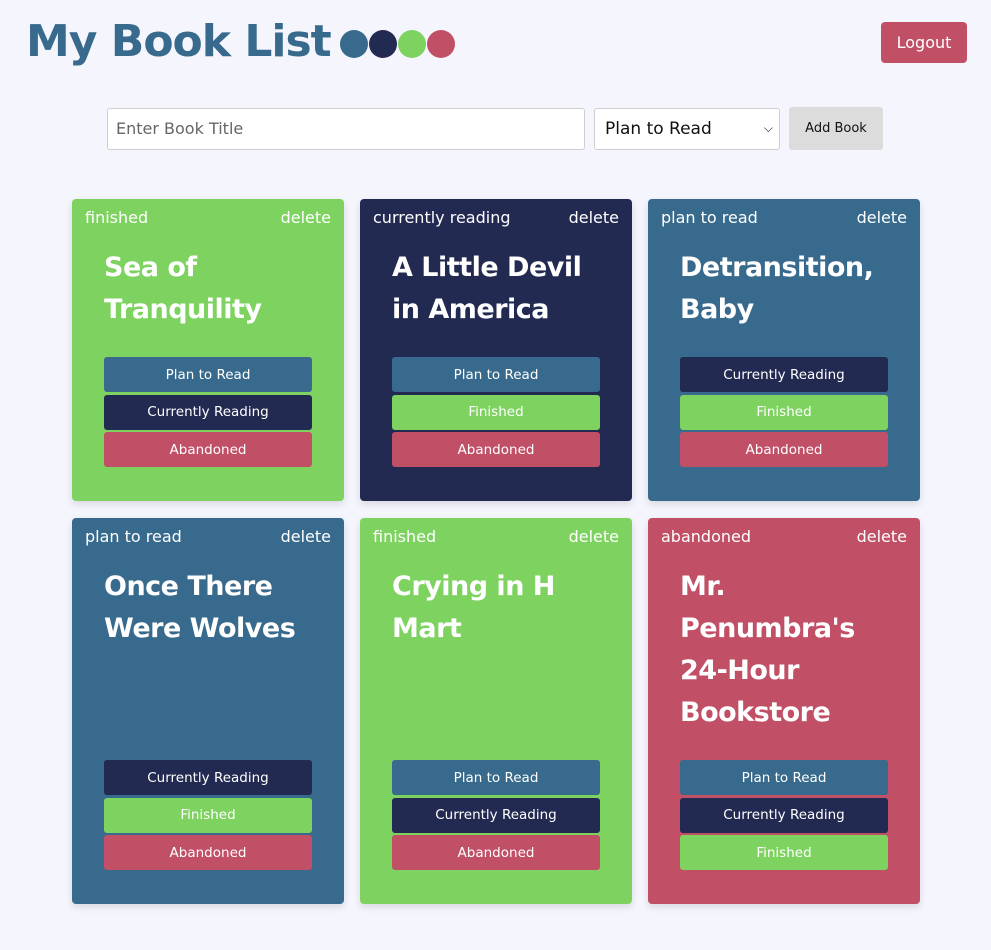  I want to click on book-title: Detransition, Baby, so click(777, 288).